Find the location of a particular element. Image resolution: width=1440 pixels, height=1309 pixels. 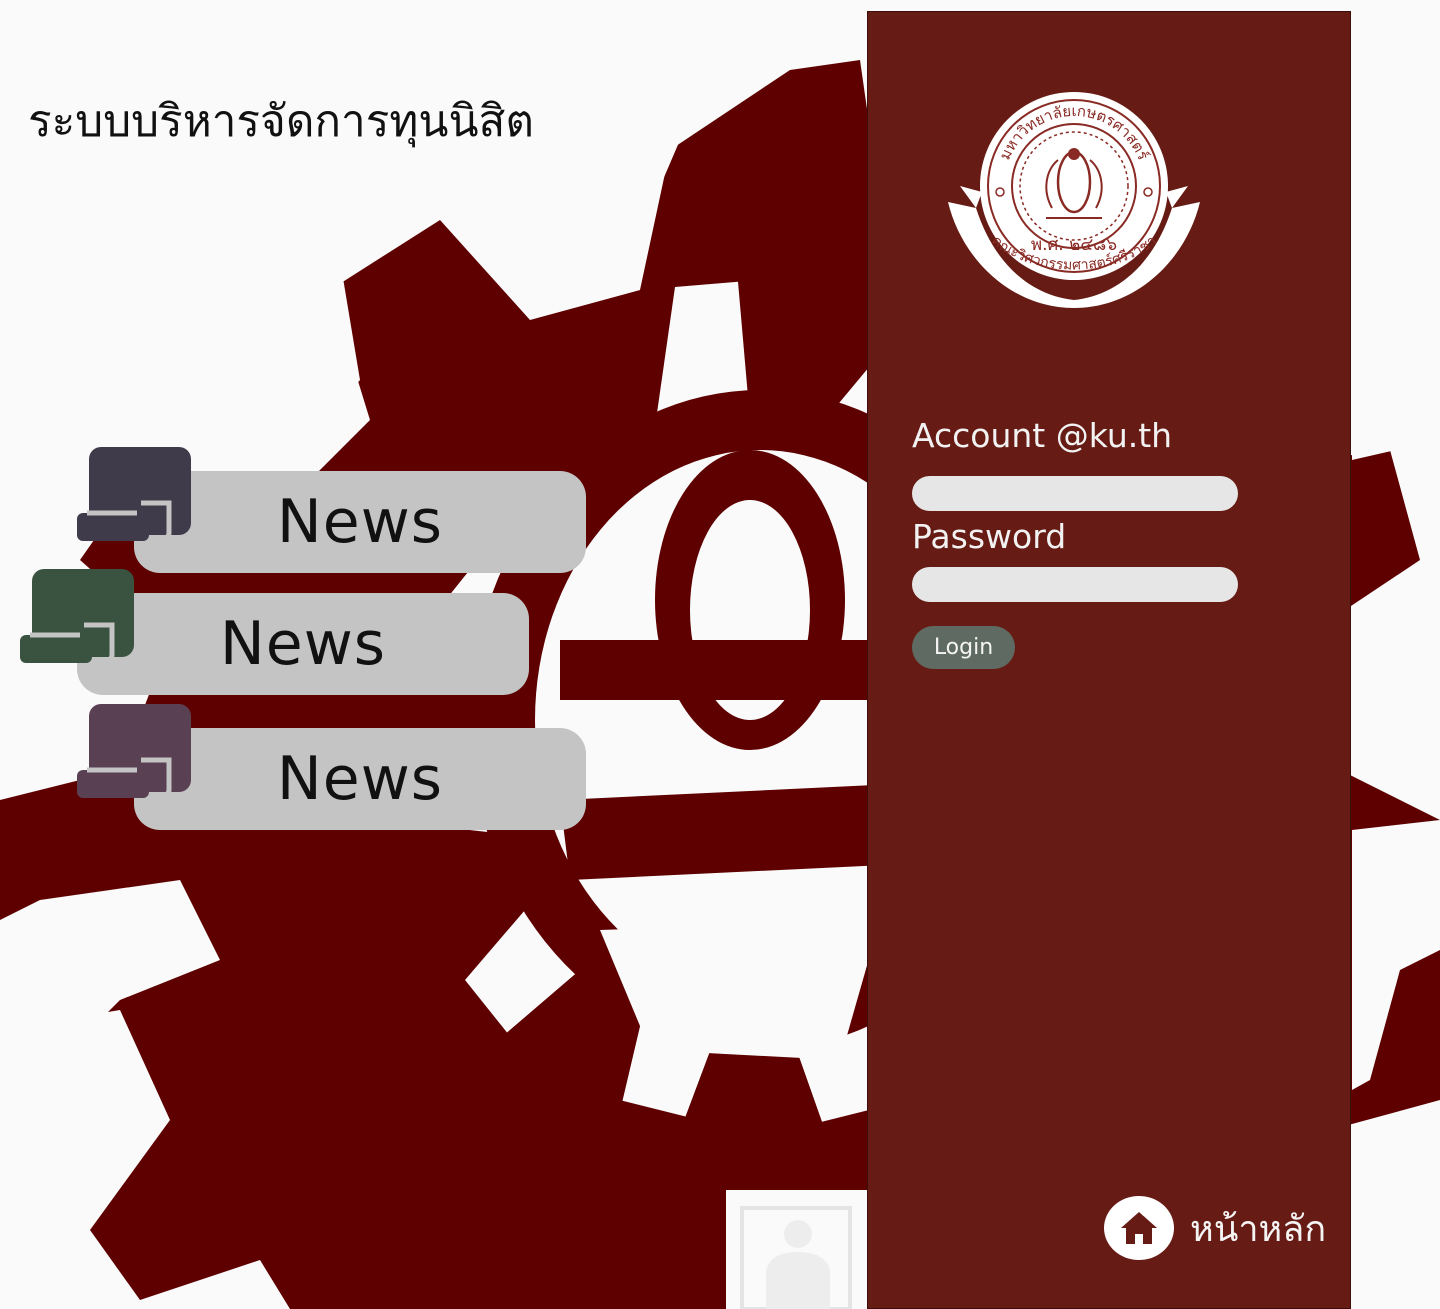

news-button-3: News is located at coordinates (360, 779).